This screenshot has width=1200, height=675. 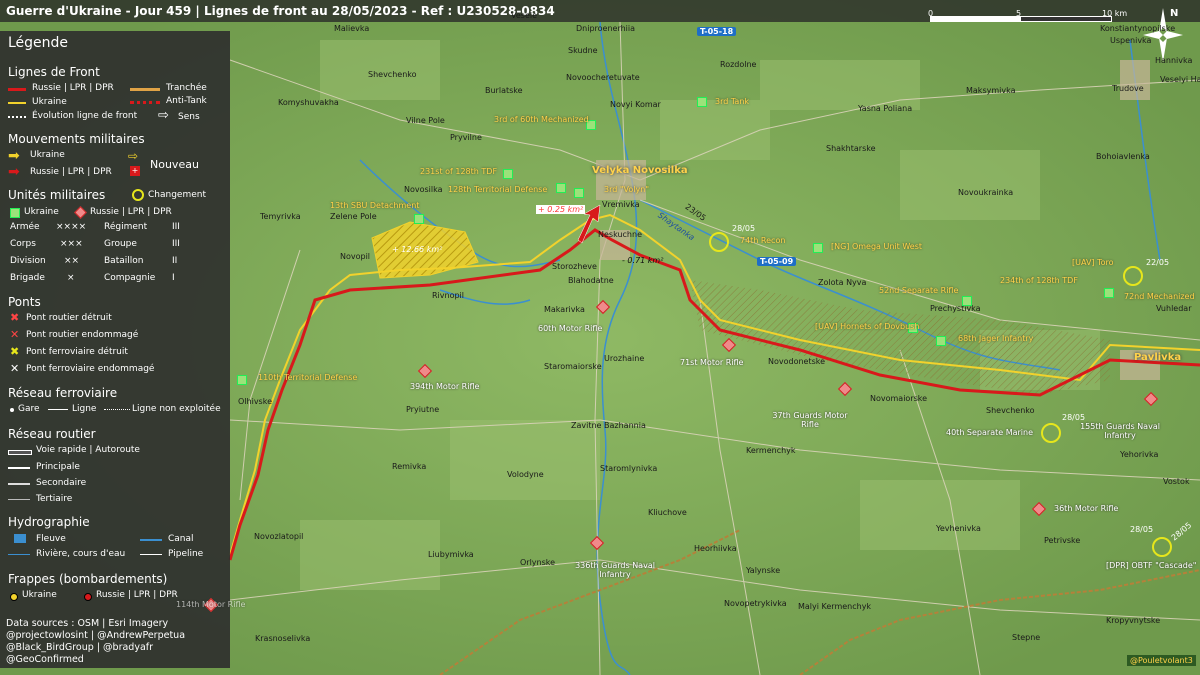 What do you see at coordinates (777, 261) in the screenshot?
I see `road-badge-t0509: T-05-09` at bounding box center [777, 261].